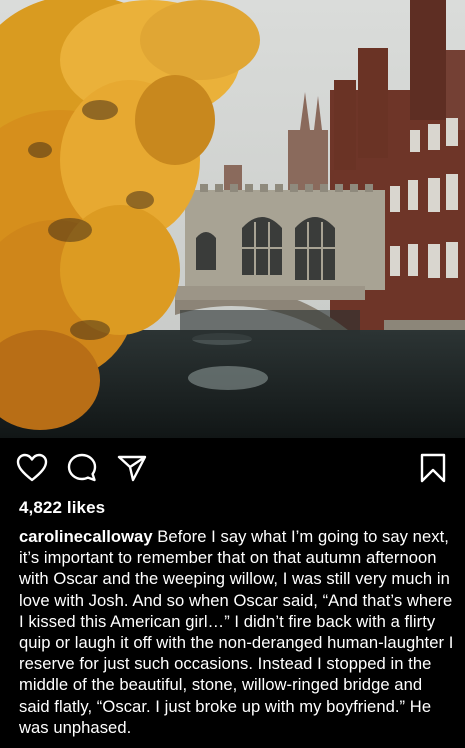 Image resolution: width=465 pixels, height=748 pixels. I want to click on caption-username: carolinecalloway, so click(86, 536).